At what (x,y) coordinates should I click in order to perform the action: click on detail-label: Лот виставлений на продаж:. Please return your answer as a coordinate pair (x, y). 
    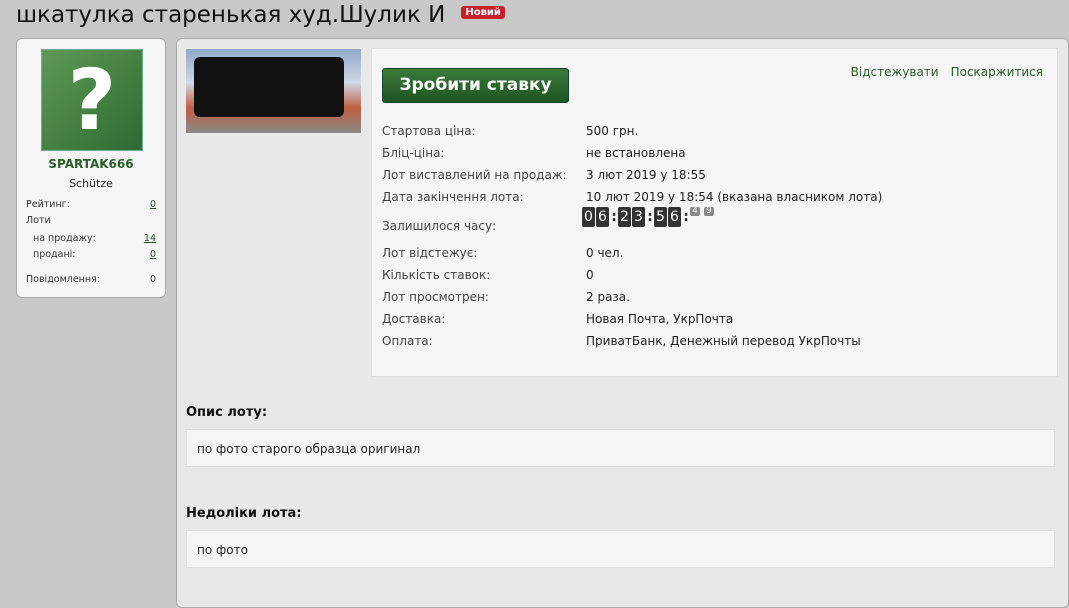
    Looking at the image, I should click on (474, 175).